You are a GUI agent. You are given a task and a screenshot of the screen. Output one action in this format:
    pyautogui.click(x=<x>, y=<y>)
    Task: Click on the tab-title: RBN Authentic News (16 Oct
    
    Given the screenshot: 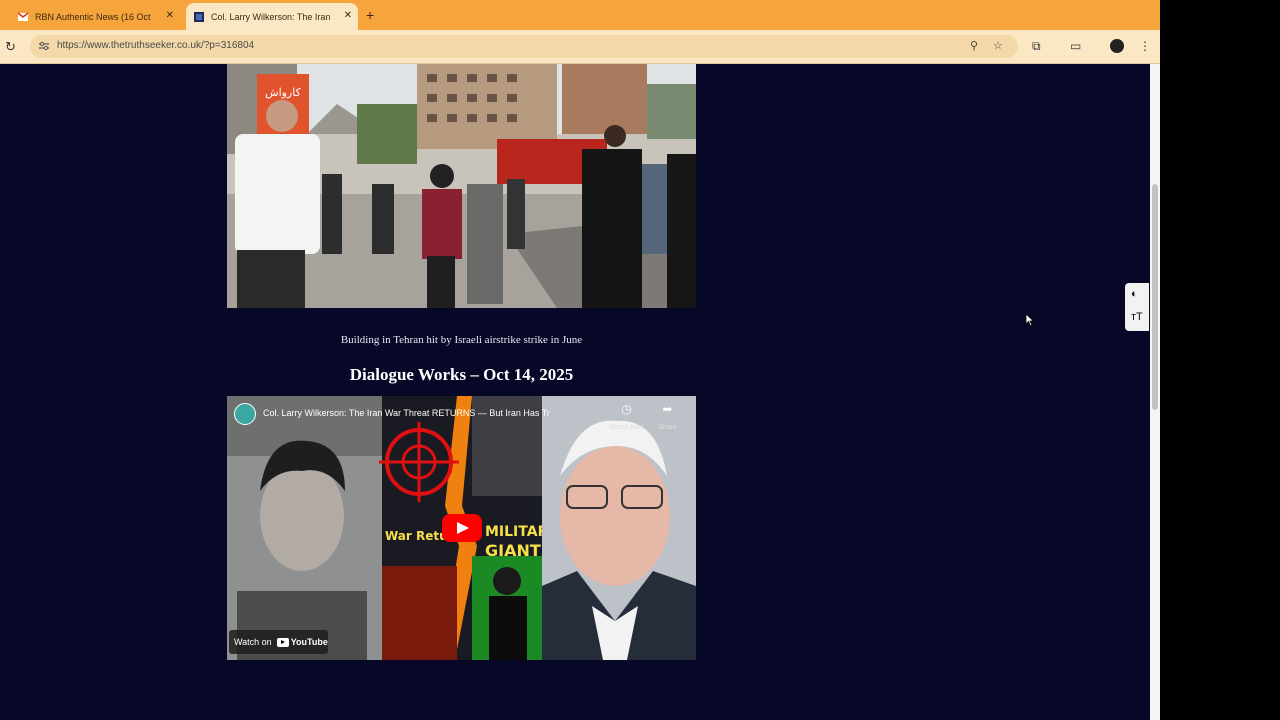 What is the action you would take?
    pyautogui.click(x=93, y=16)
    